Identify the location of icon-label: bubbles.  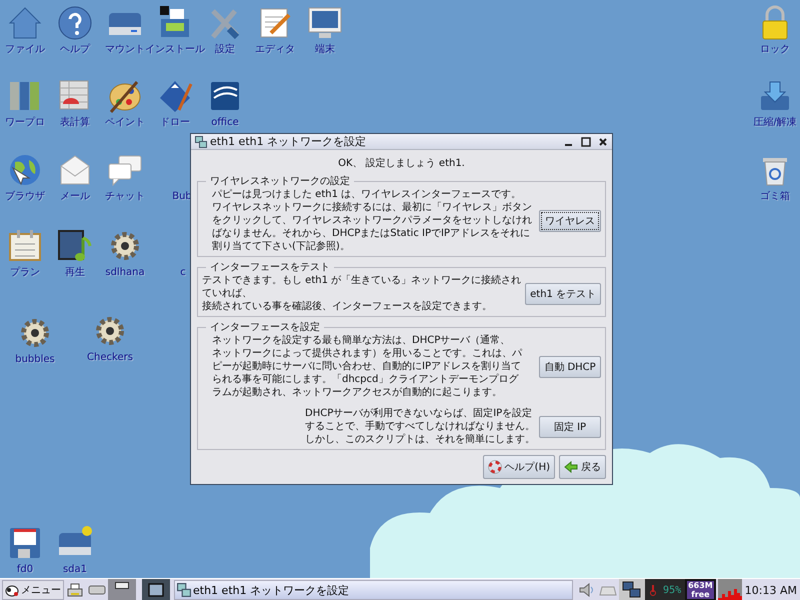
(35, 360).